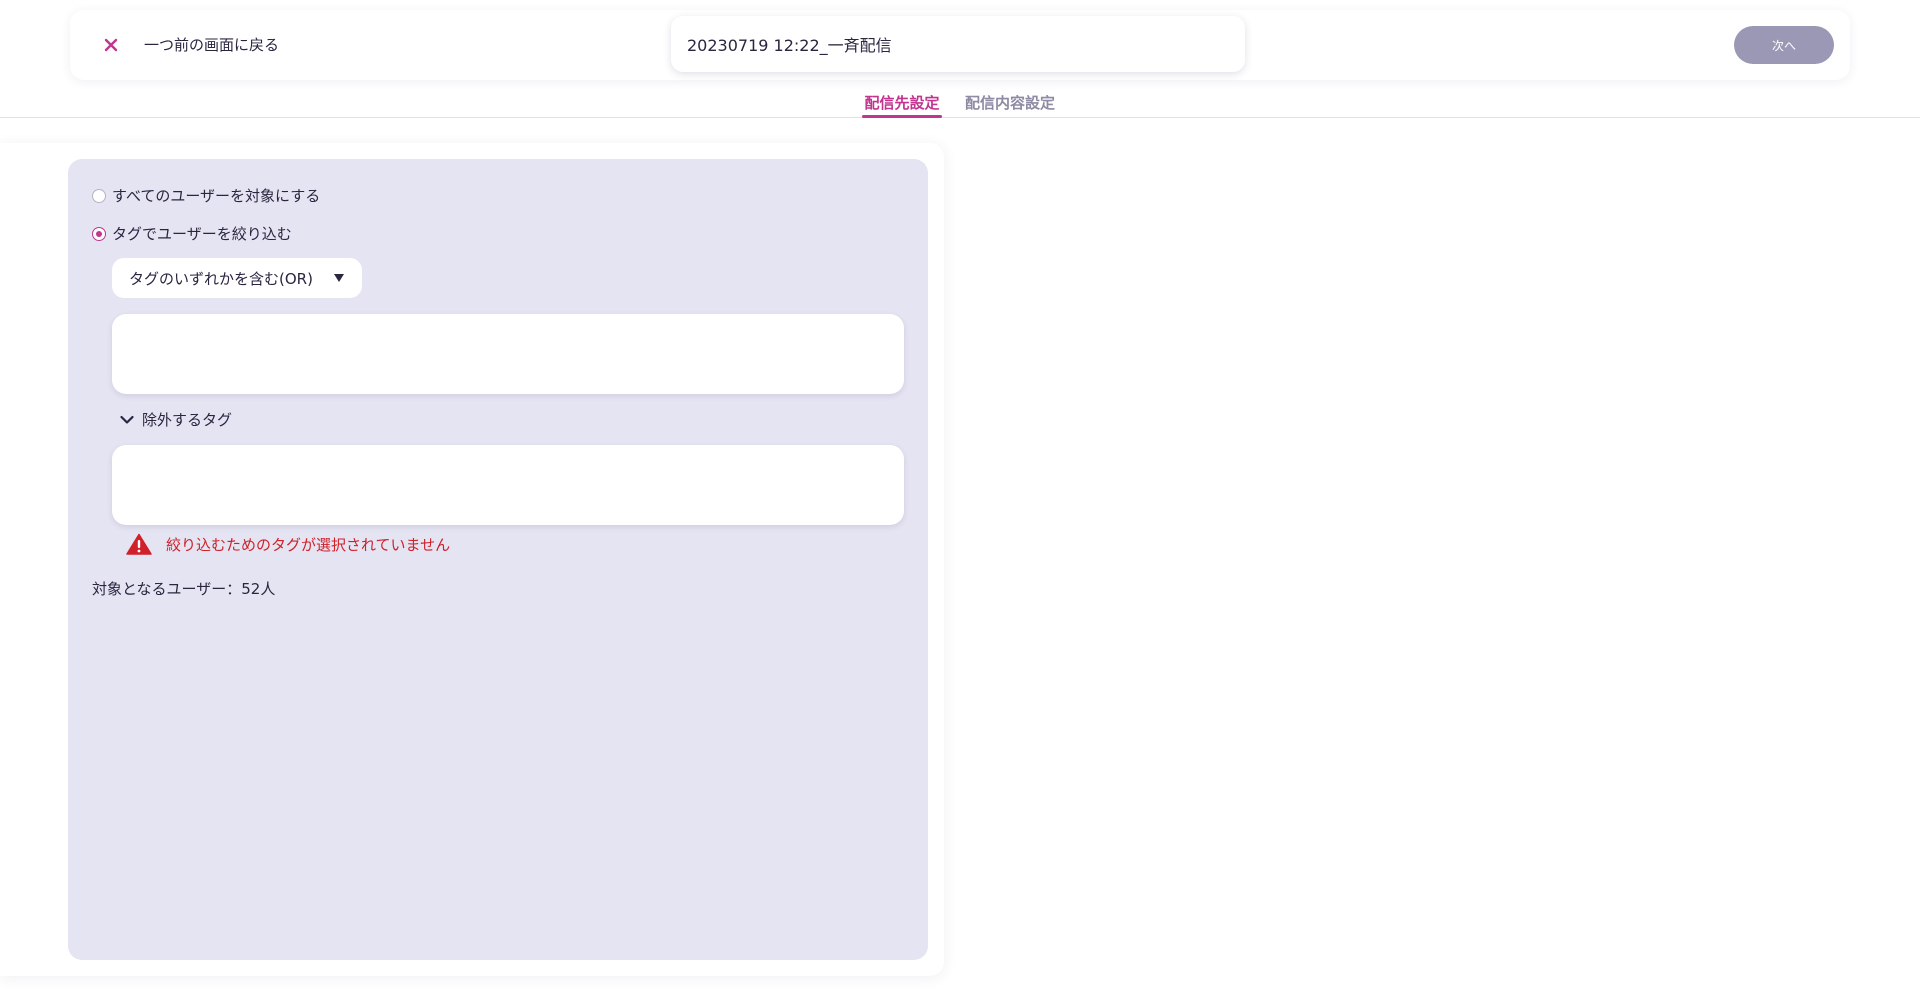 The width and height of the screenshot is (1920, 1001). I want to click on exclude-tags-toggle: 除外するタグ, so click(176, 419).